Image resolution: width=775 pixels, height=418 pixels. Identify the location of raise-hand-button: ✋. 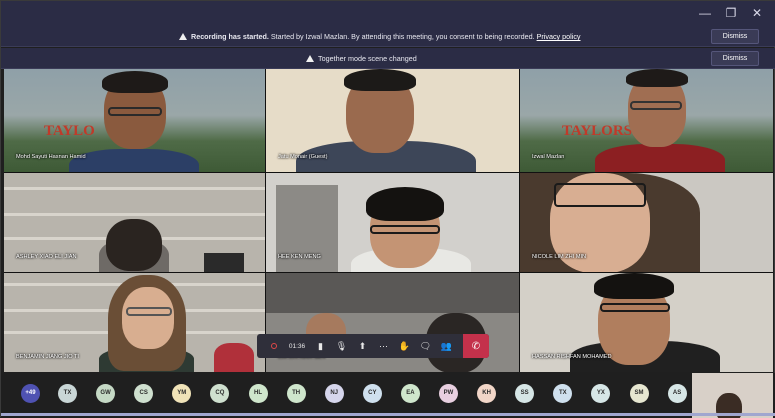
(404, 346).